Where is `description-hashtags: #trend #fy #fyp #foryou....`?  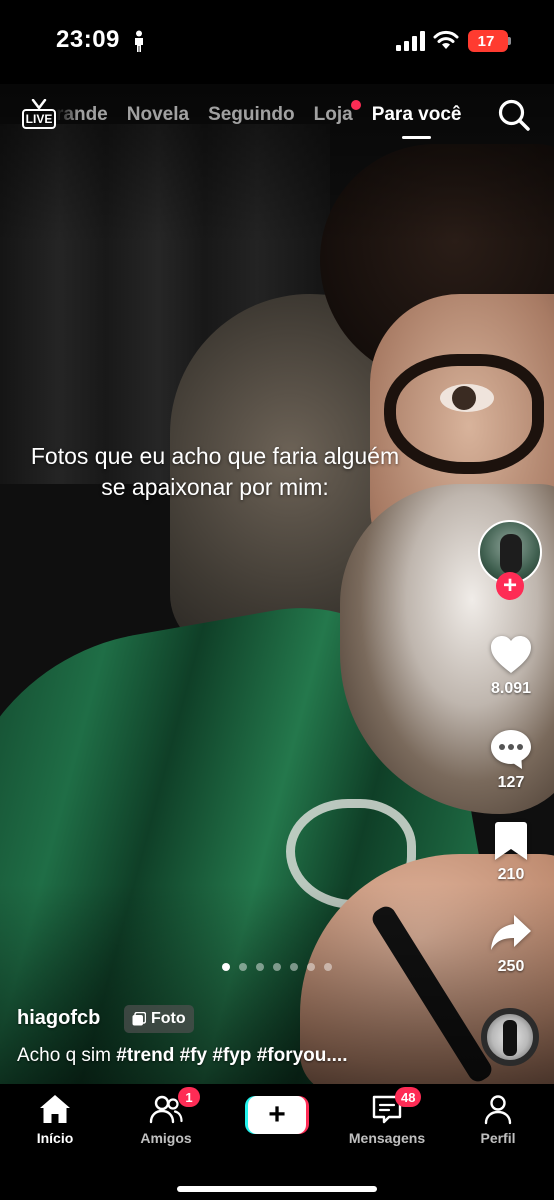
description-hashtags: #trend #fy #fyp #foryou.... is located at coordinates (231, 1055).